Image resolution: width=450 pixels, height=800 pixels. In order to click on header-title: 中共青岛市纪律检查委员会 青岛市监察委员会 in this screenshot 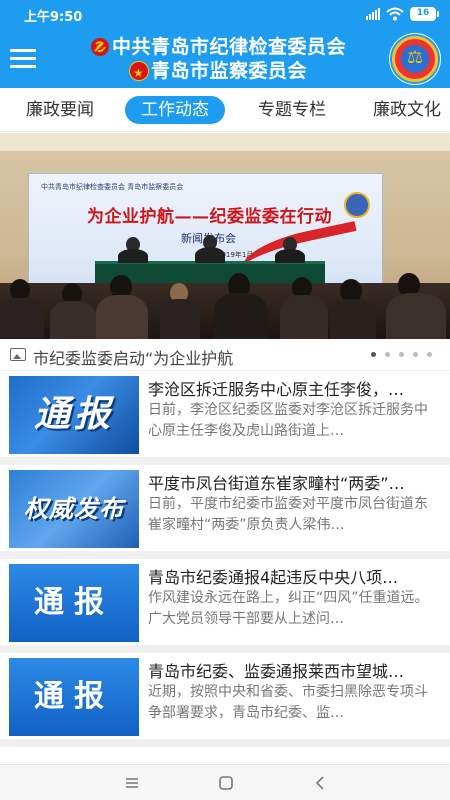, I will do `click(218, 60)`.